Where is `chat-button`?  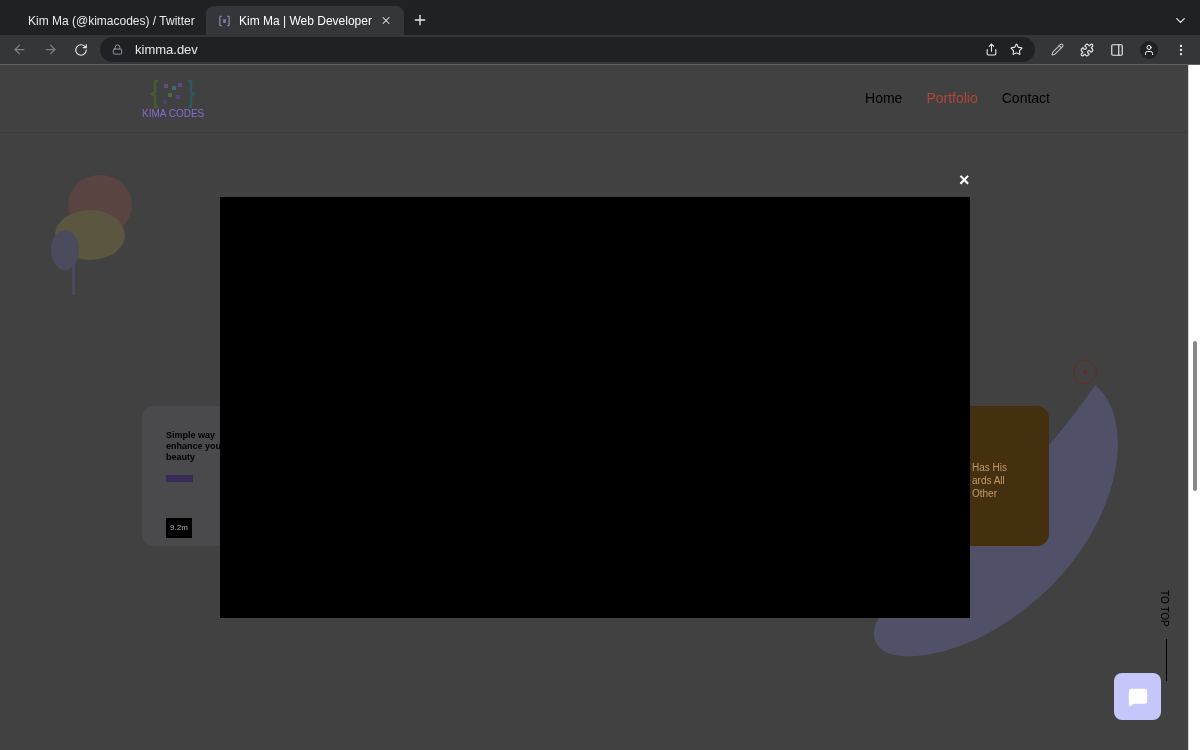
chat-button is located at coordinates (1137, 696).